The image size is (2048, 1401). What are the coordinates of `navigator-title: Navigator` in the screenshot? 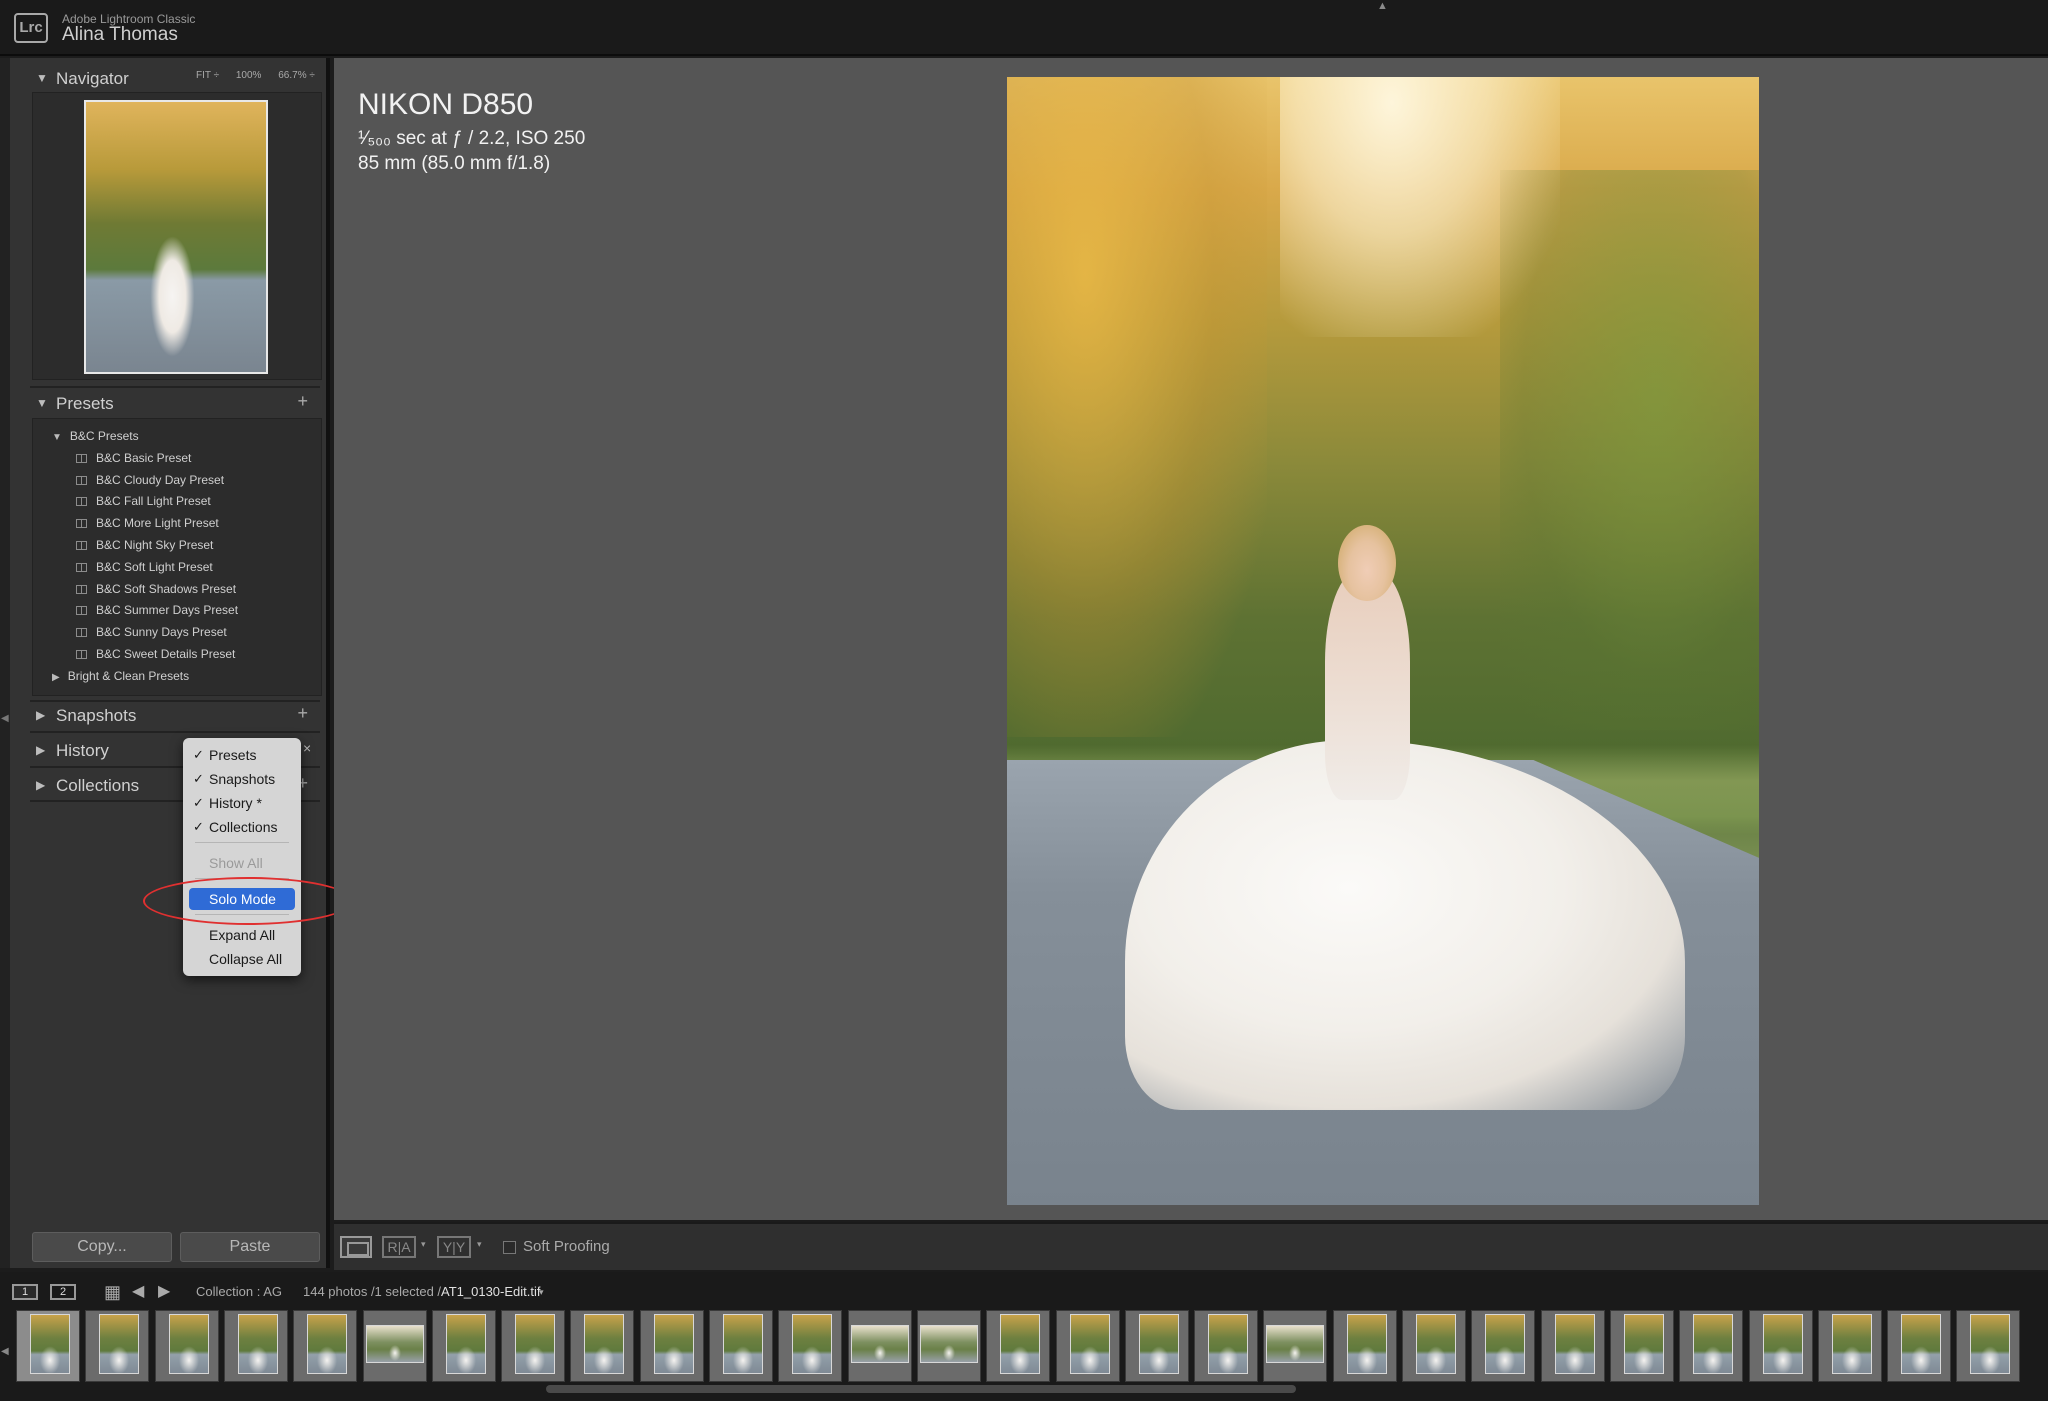 It's located at (92, 78).